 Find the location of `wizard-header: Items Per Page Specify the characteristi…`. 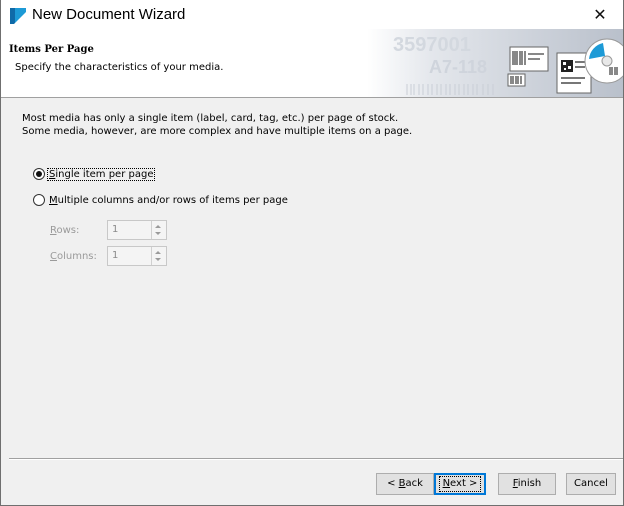

wizard-header: Items Per Page Specify the characteristi… is located at coordinates (312, 63).